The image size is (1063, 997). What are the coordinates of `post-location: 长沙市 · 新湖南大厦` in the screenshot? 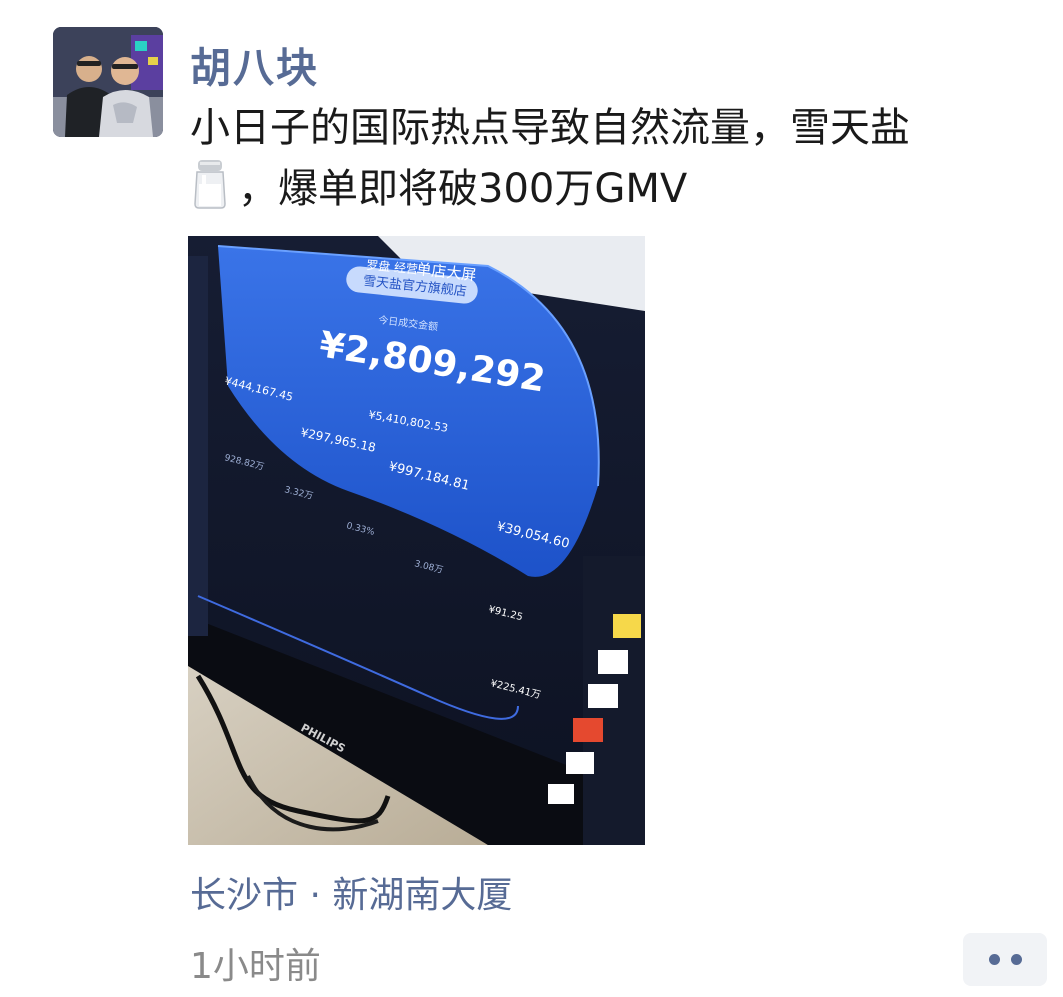 It's located at (351, 892).